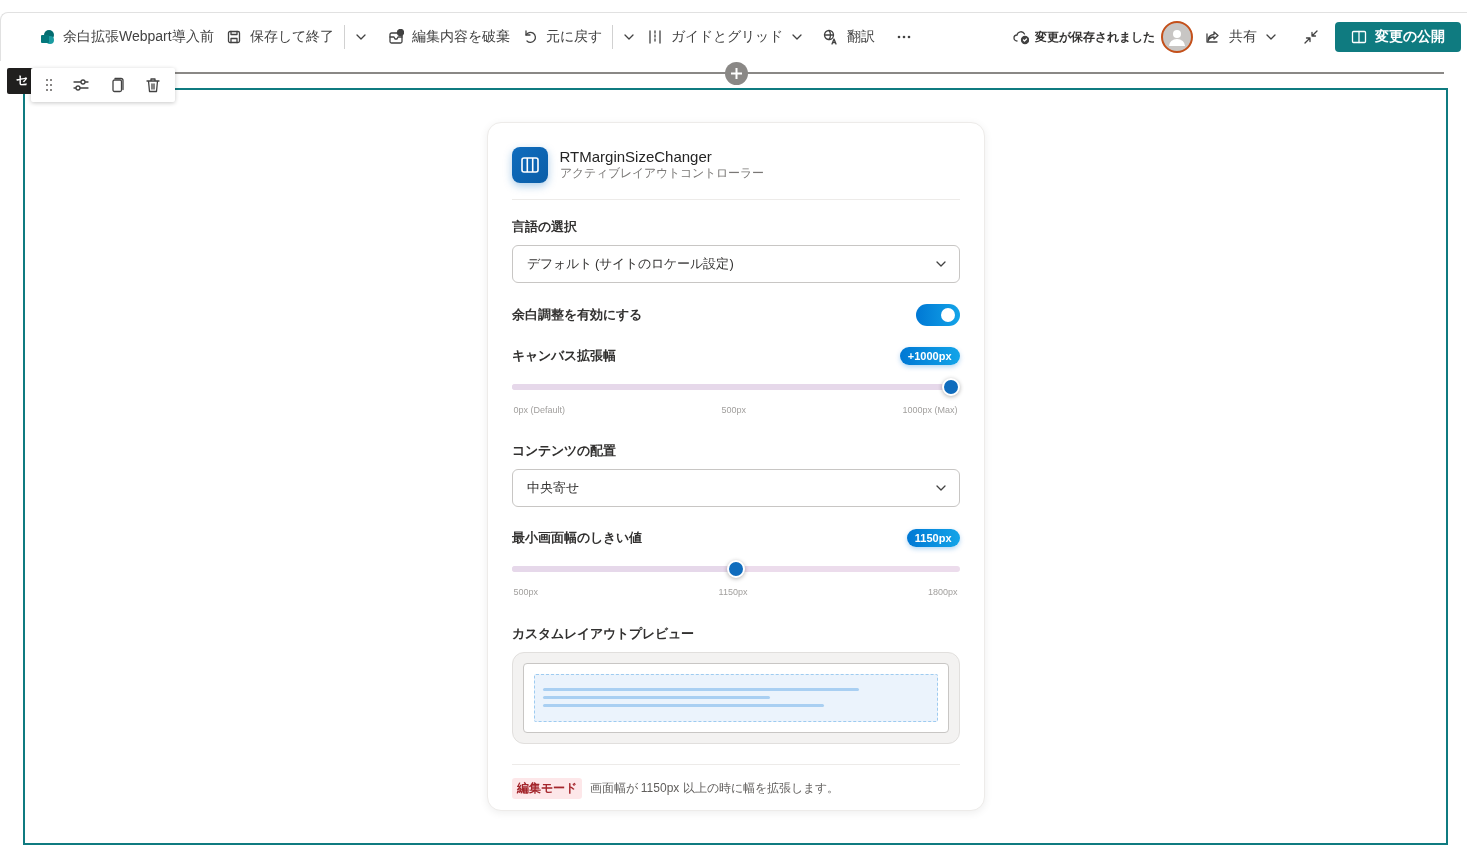 The width and height of the screenshot is (1467, 866). What do you see at coordinates (903, 37) in the screenshot?
I see `more-icon` at bounding box center [903, 37].